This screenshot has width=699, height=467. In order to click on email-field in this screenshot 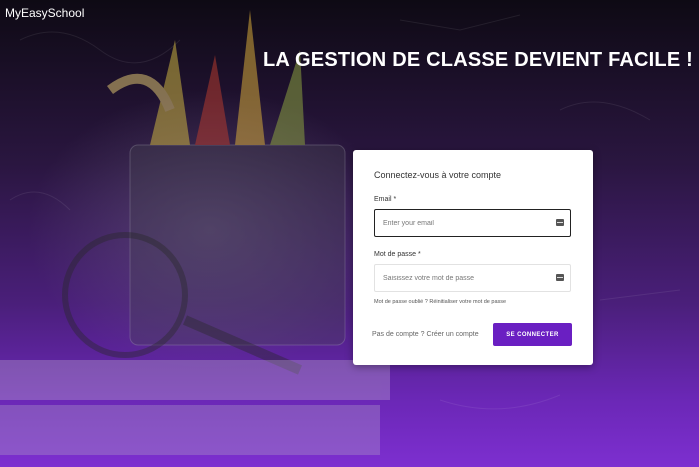, I will do `click(465, 223)`.